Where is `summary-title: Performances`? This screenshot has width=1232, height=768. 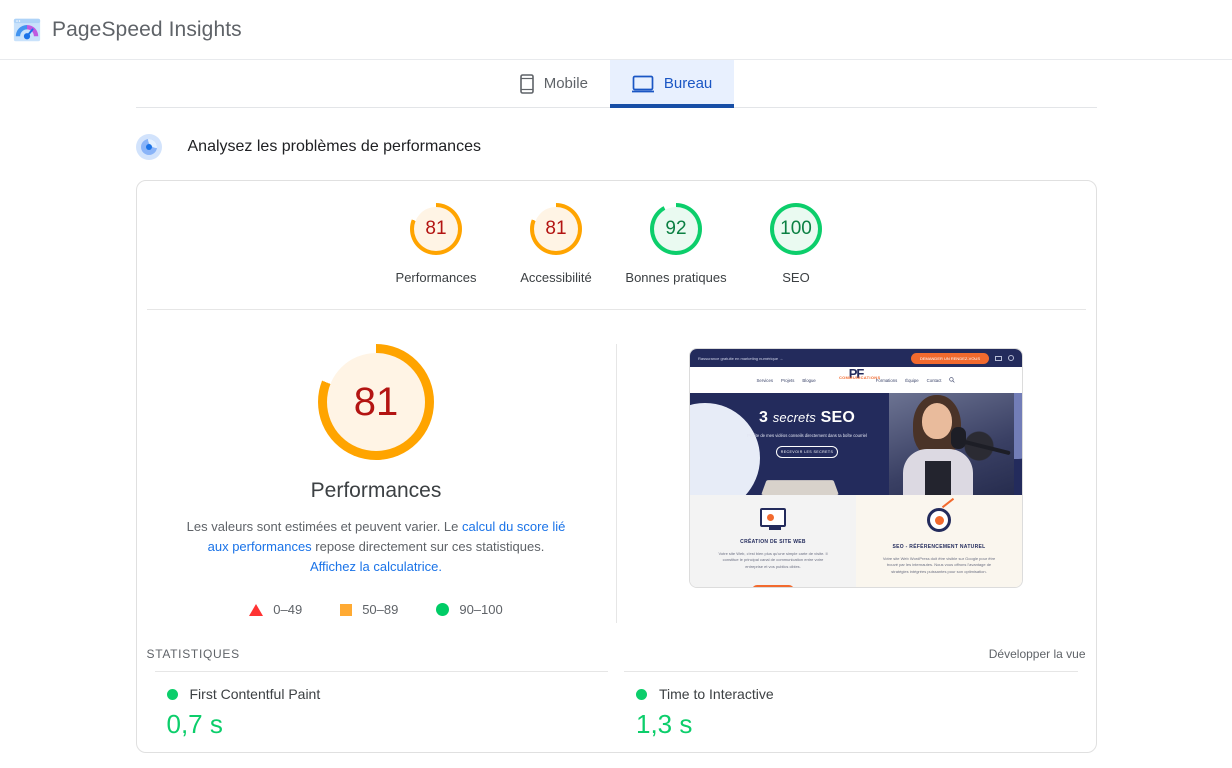 summary-title: Performances is located at coordinates (376, 490).